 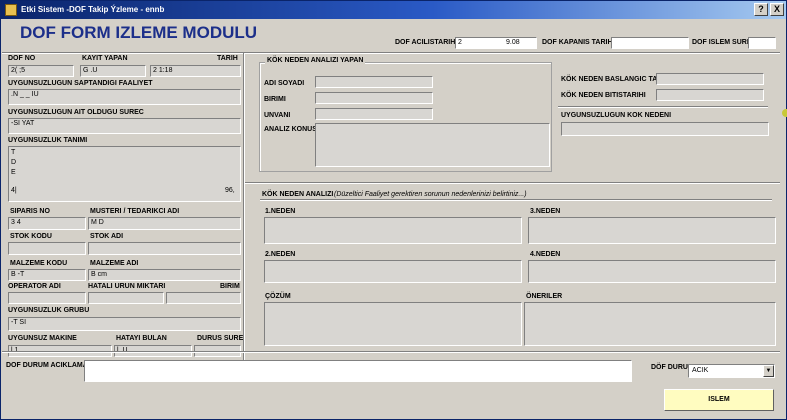 I want to click on malzeme-adi-label: MALZEME ADI, so click(x=114, y=263).